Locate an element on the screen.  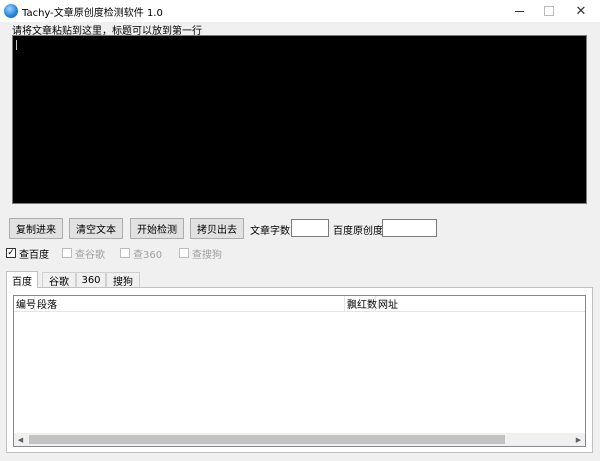
word-count-label: 文章字数: is located at coordinates (272, 231).